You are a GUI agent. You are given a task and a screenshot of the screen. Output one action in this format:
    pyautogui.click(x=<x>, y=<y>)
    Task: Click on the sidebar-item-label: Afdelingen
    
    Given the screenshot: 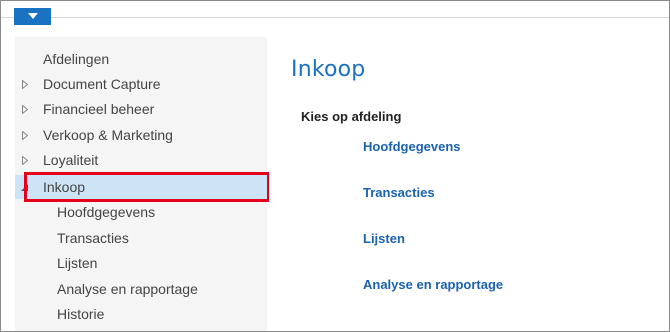 What is the action you would take?
    pyautogui.click(x=76, y=59)
    